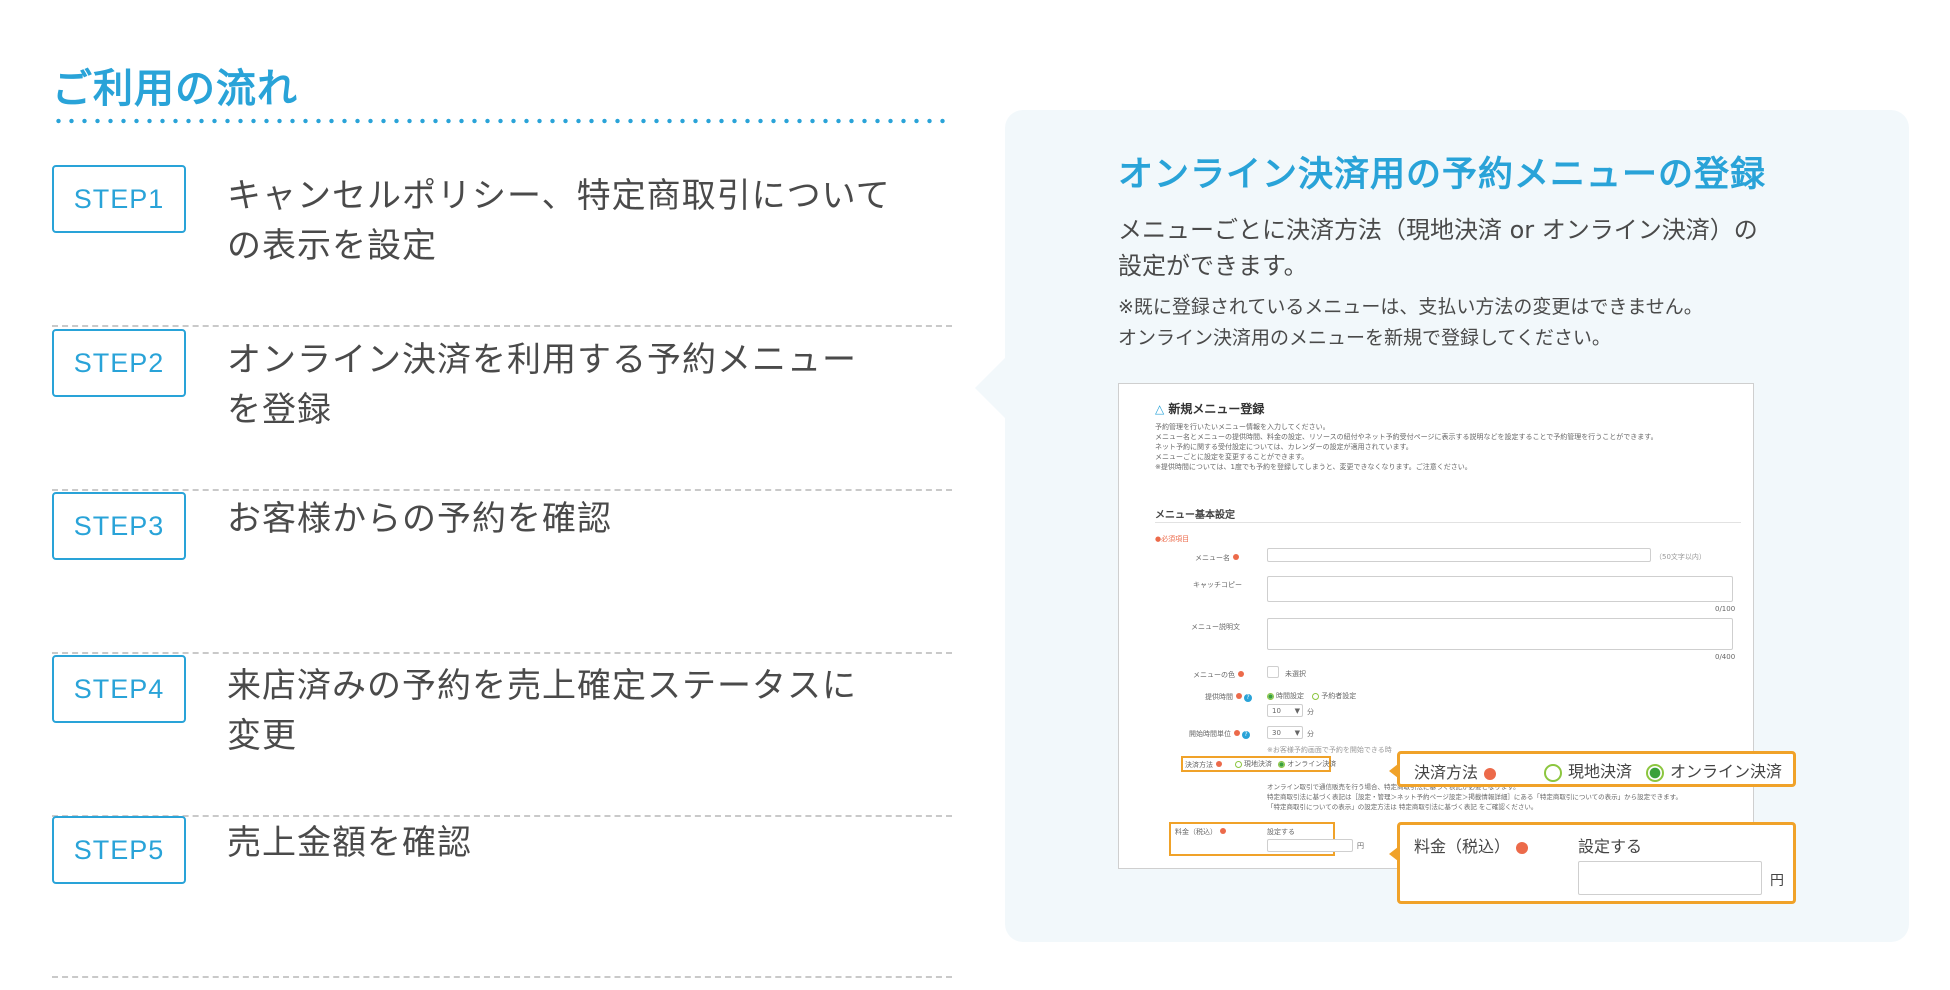 Image resolution: width=1950 pixels, height=990 pixels. I want to click on start-unit-select: 30 ▼, so click(1285, 732).